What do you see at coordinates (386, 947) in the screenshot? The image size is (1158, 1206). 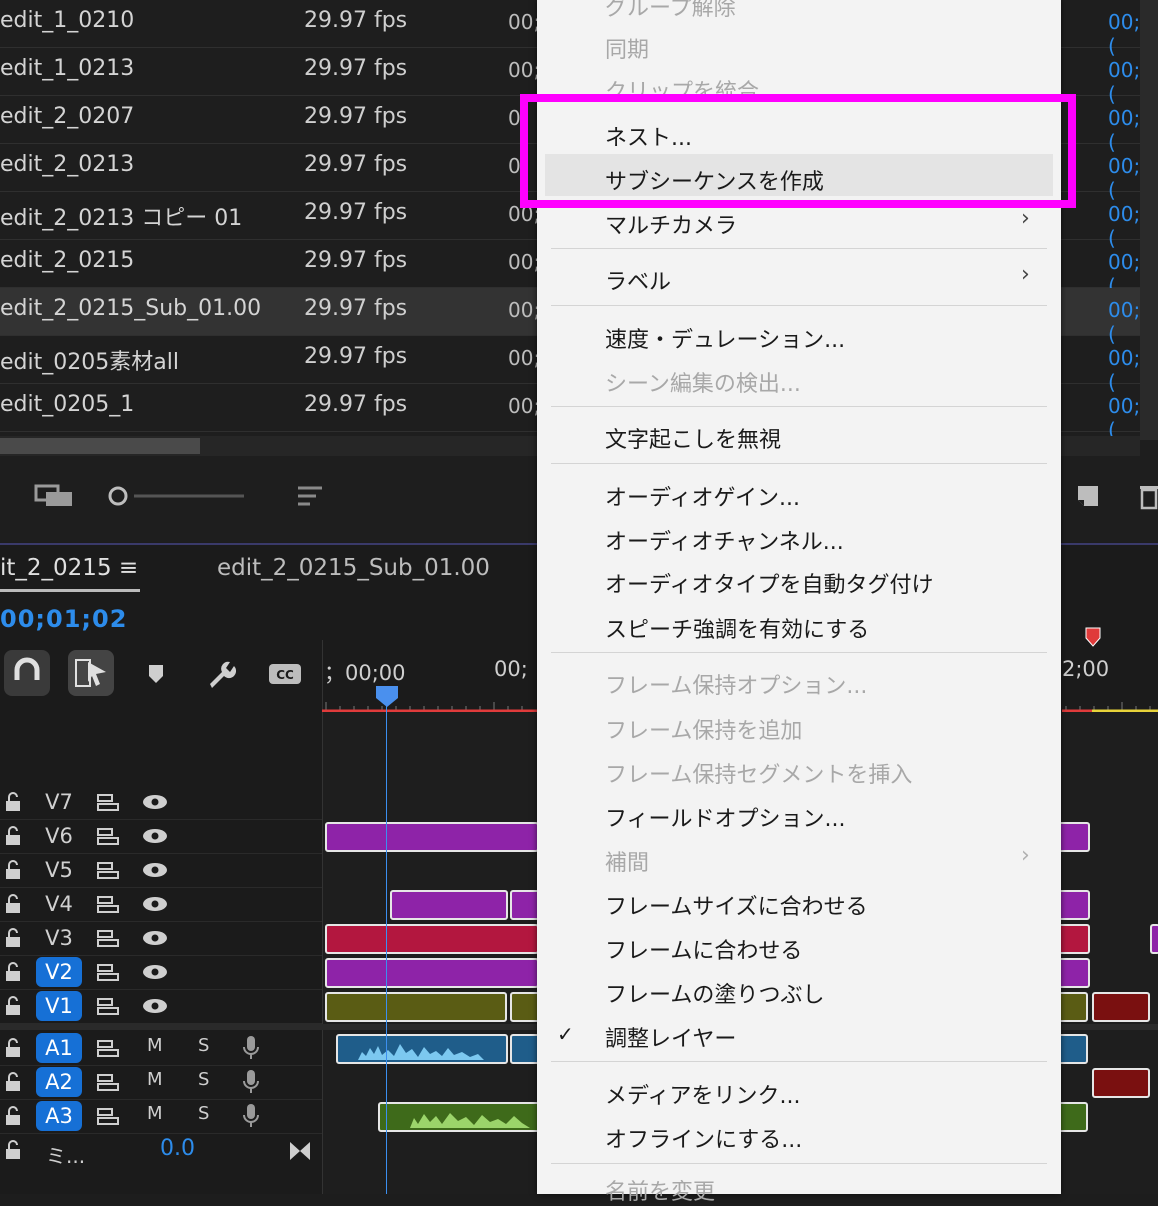 I see `playhead-line` at bounding box center [386, 947].